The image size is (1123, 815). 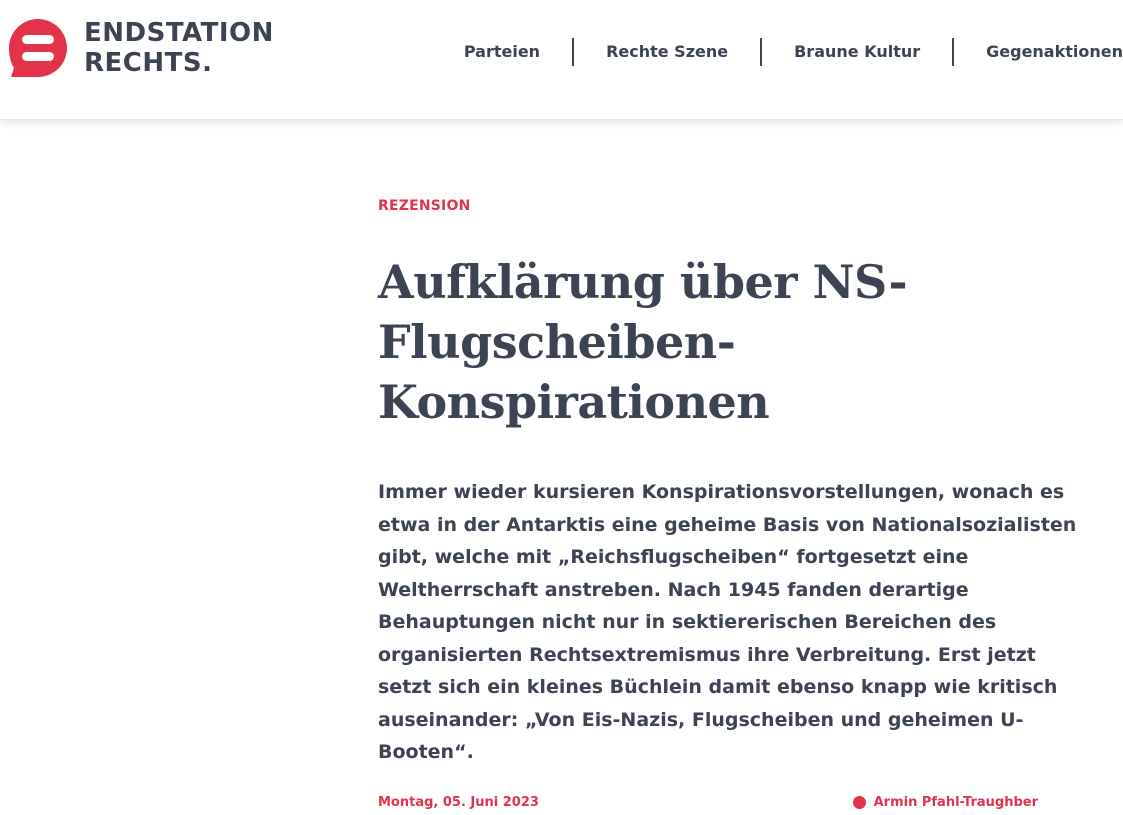 I want to click on nav-item-gegenaktionen: Gegenaktionen, so click(x=1037, y=52).